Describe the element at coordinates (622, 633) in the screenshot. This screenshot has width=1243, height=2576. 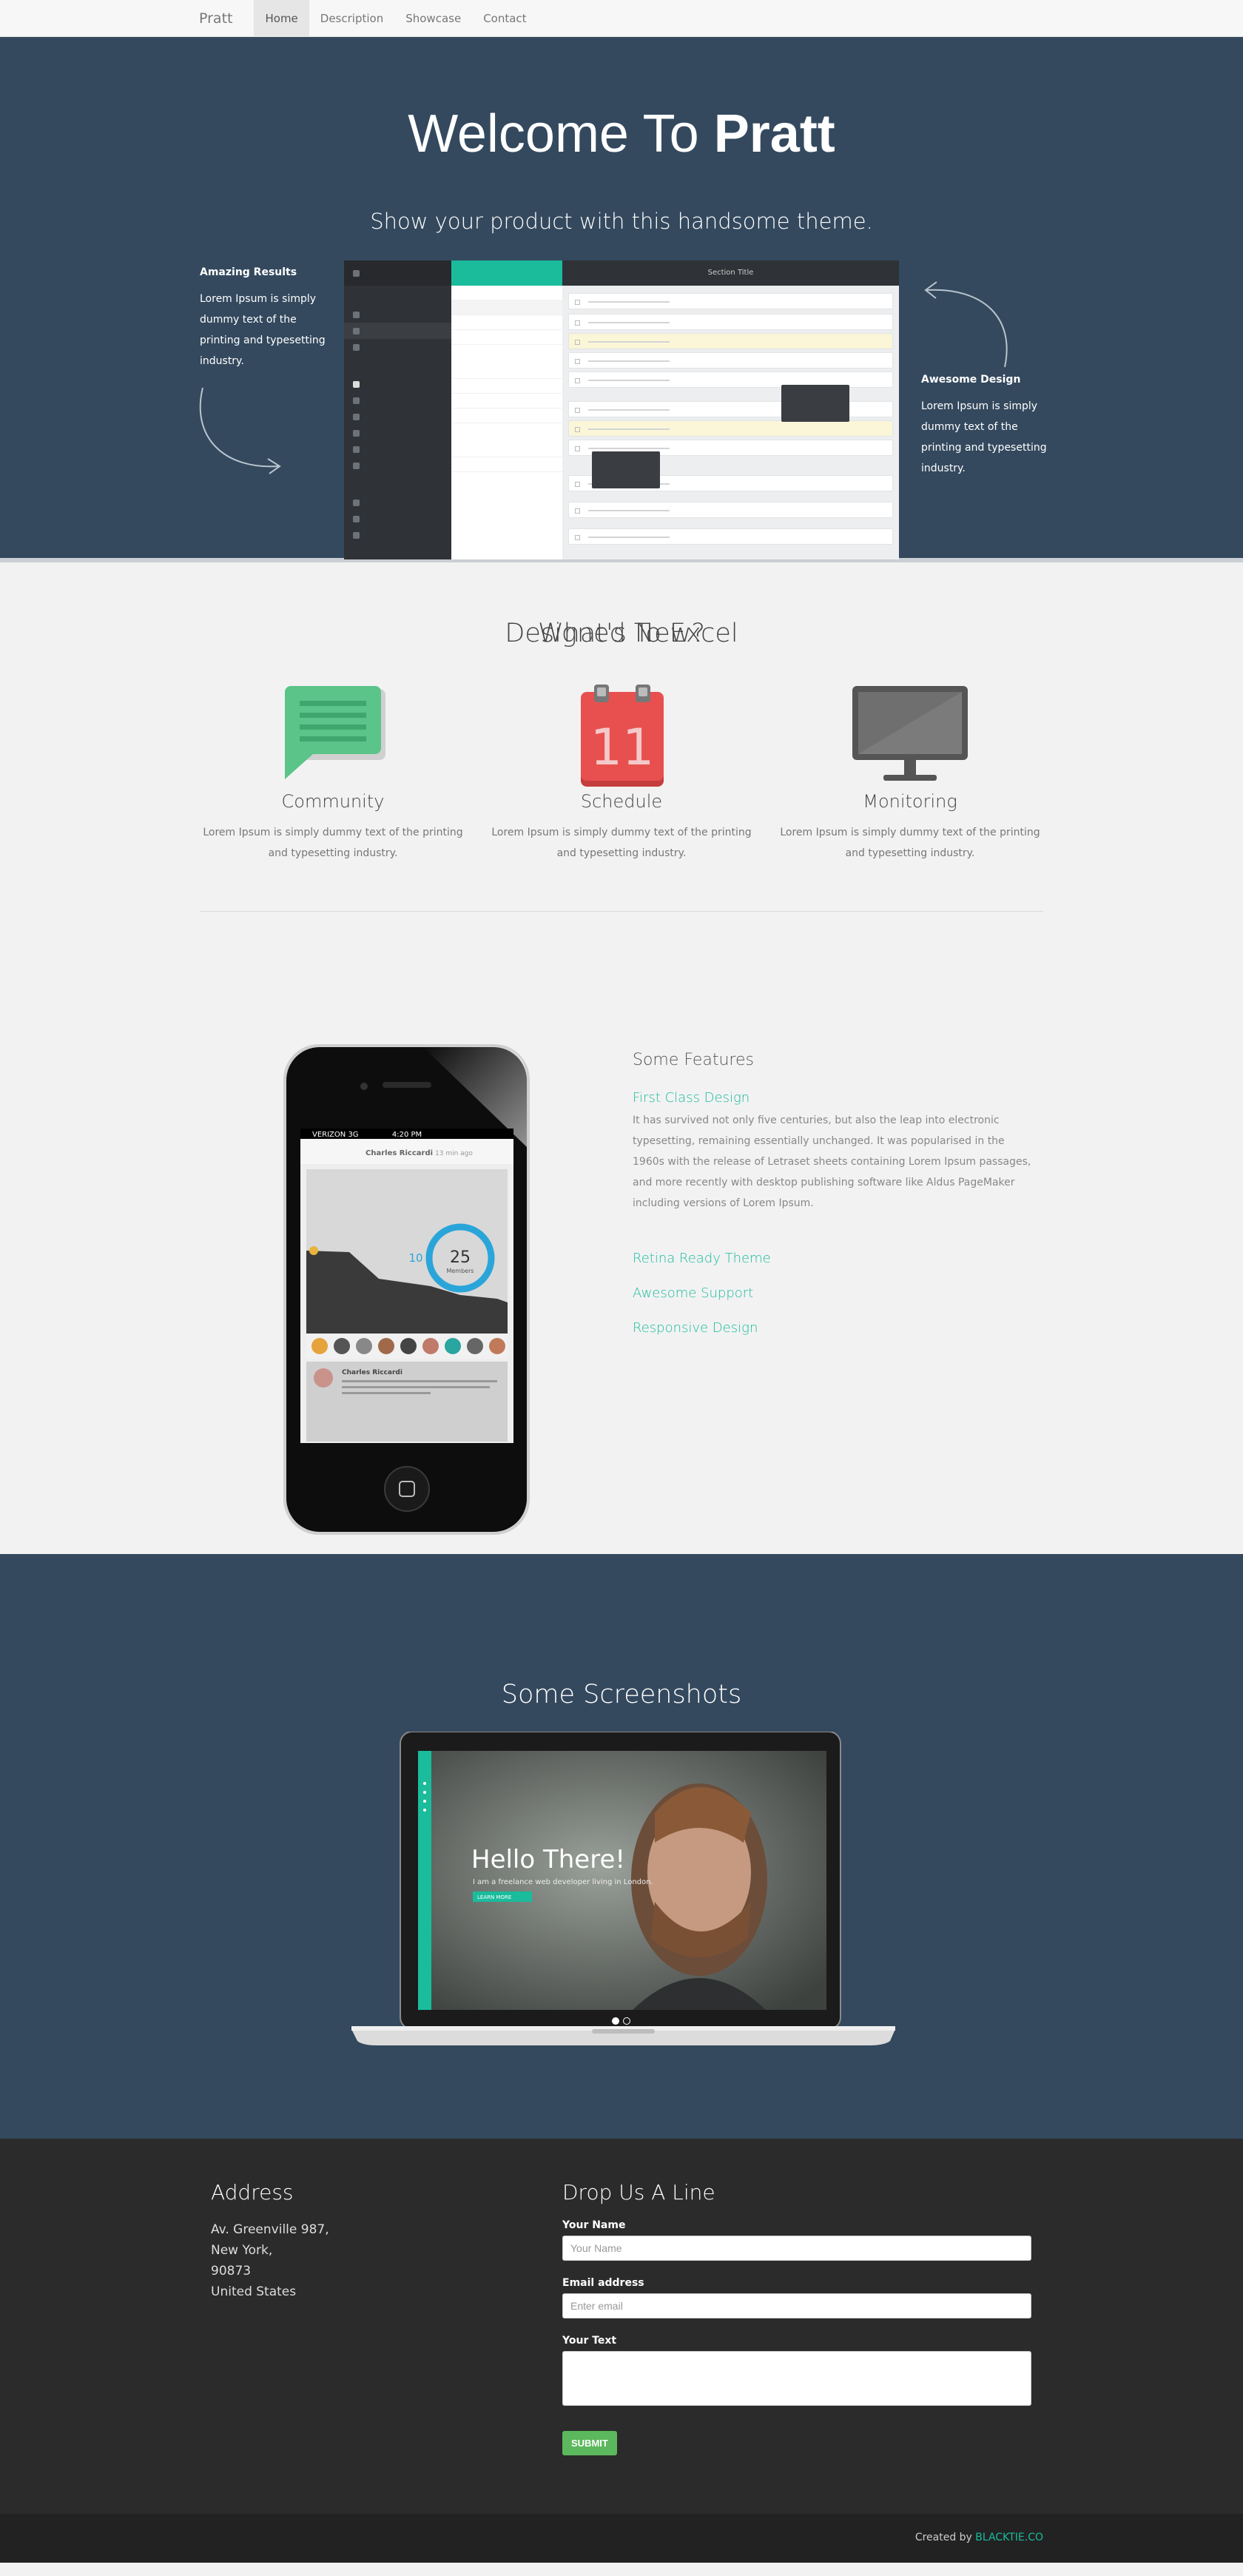
I see `whats-new-title: What's New?` at that location.